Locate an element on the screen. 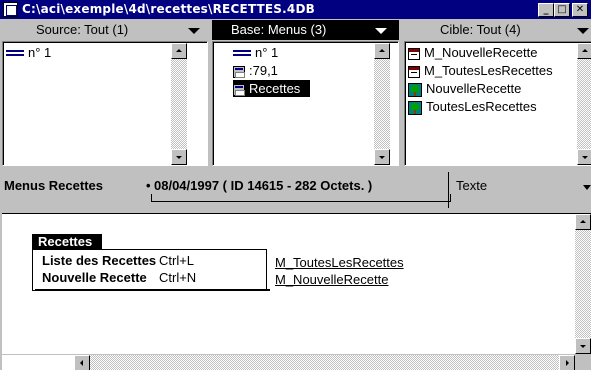 The height and width of the screenshot is (370, 591). list-item: M_ToutesLesRecettes is located at coordinates (480, 70).